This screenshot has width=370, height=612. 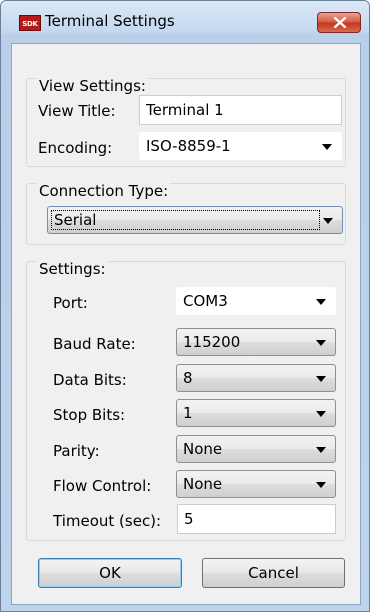 What do you see at coordinates (188, 146) in the screenshot?
I see `encoding-value: ISO-8859-1` at bounding box center [188, 146].